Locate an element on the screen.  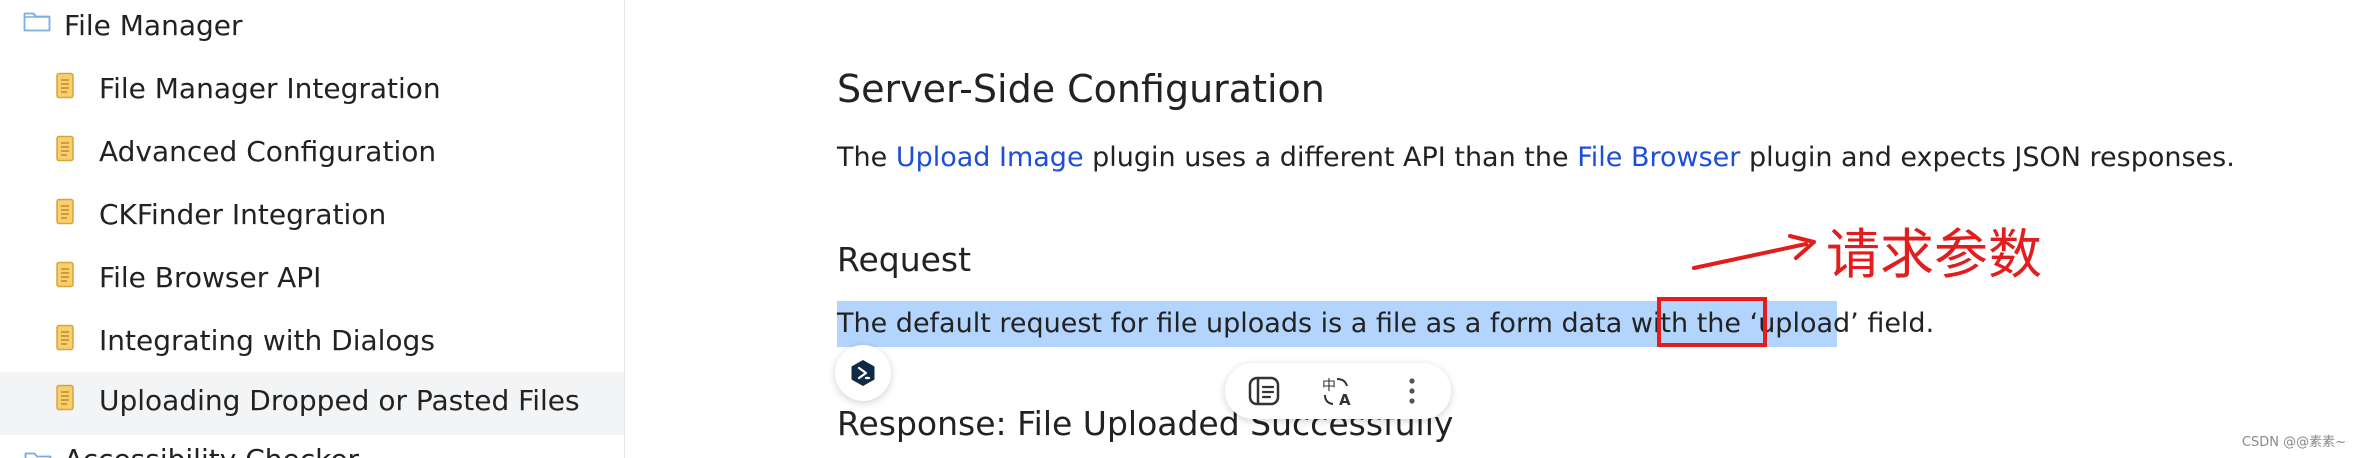
watermark: CSDN @@素素~ is located at coordinates (2293, 442).